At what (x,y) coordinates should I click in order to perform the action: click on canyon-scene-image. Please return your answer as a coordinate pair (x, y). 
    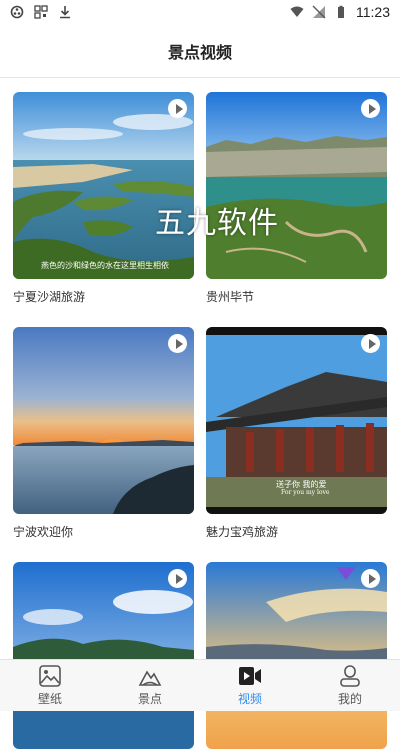
    Looking at the image, I should click on (296, 185).